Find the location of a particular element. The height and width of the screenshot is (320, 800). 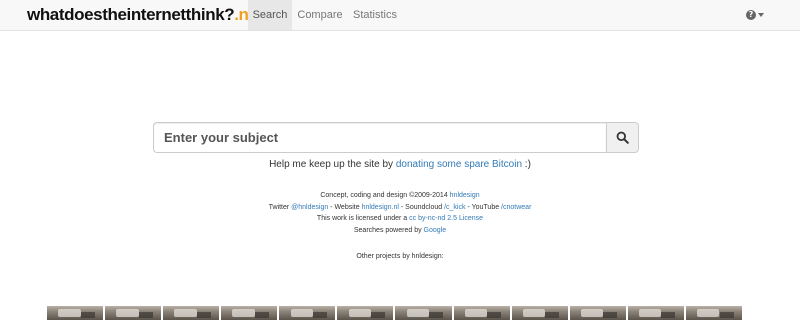

license-text: This work is licensed under a is located at coordinates (363, 218).